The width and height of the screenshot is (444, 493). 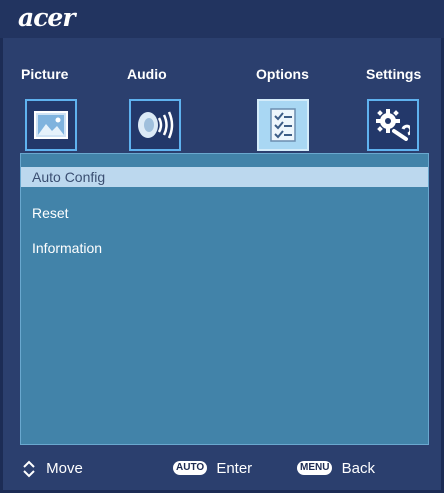 I want to click on tab-label-settings: Settings, so click(x=394, y=74).